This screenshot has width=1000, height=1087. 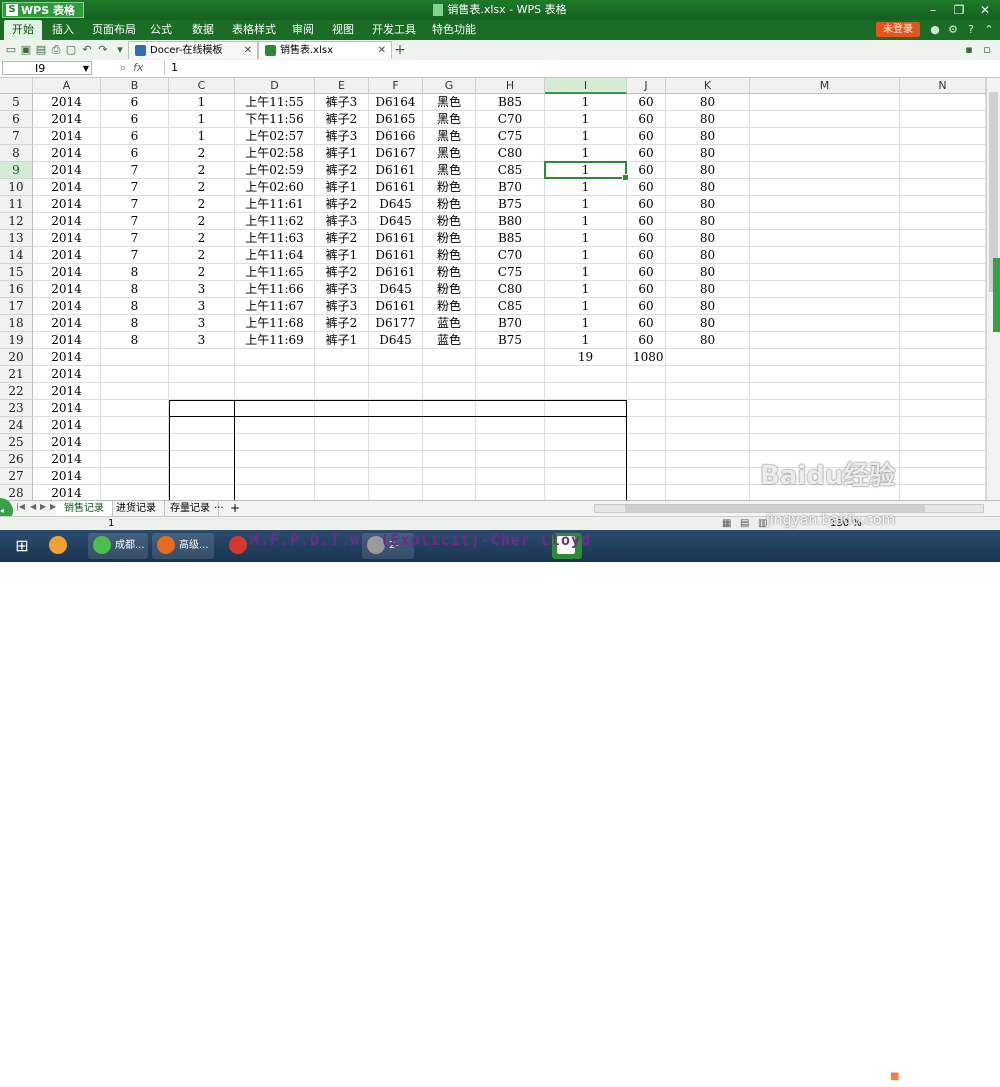 What do you see at coordinates (26, 50) in the screenshot?
I see `save-icon: ▣` at bounding box center [26, 50].